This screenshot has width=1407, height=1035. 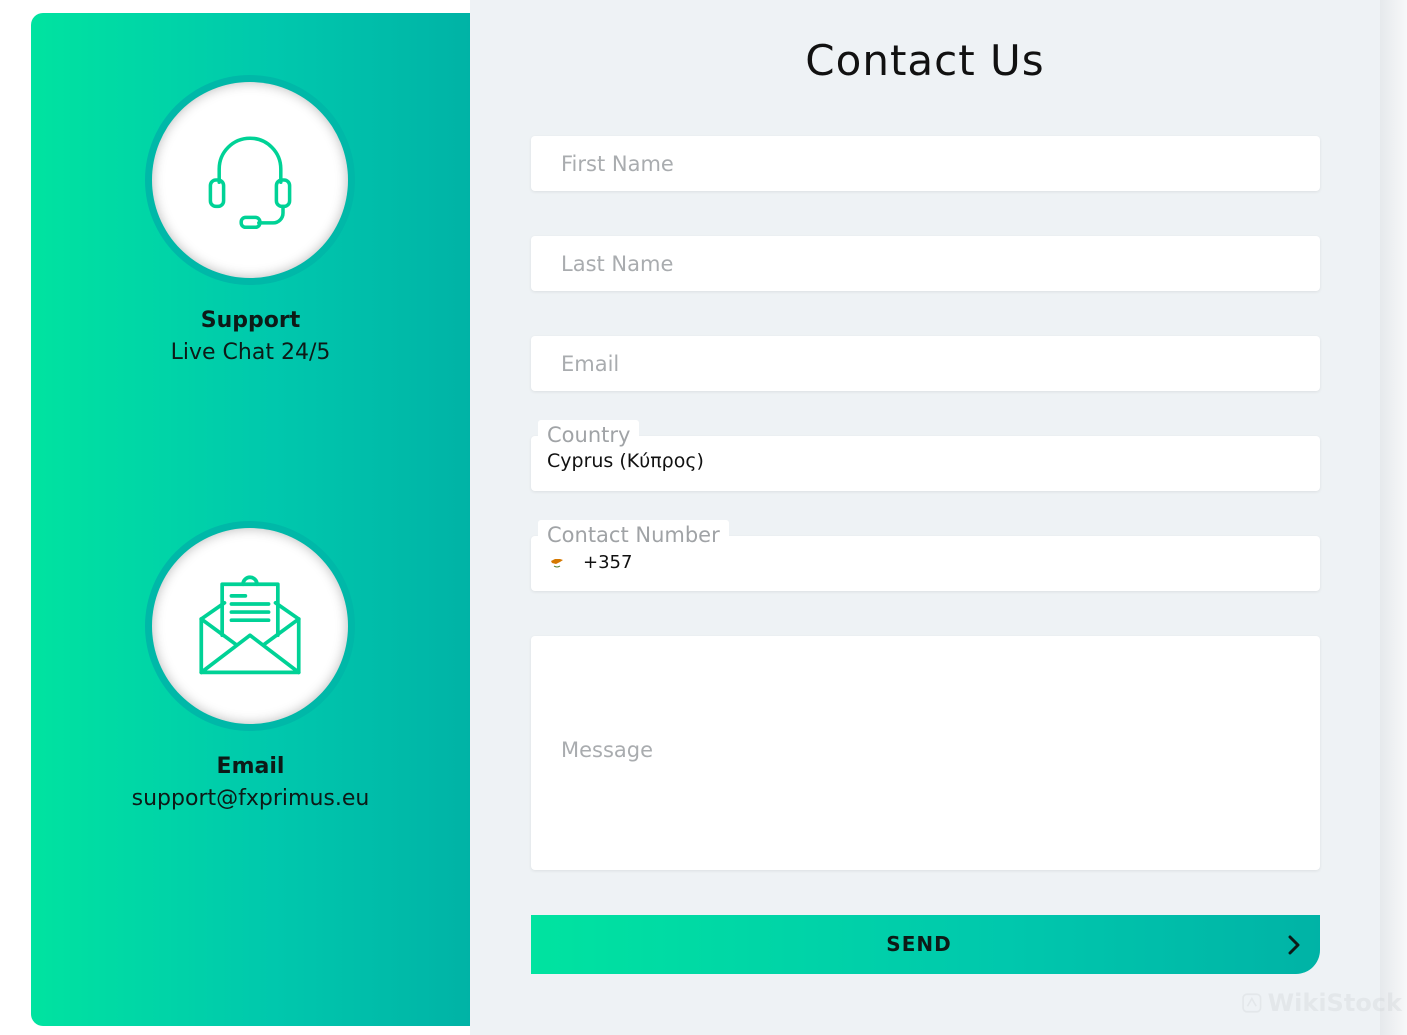 I want to click on cyprus-flag-icon, so click(x=557, y=562).